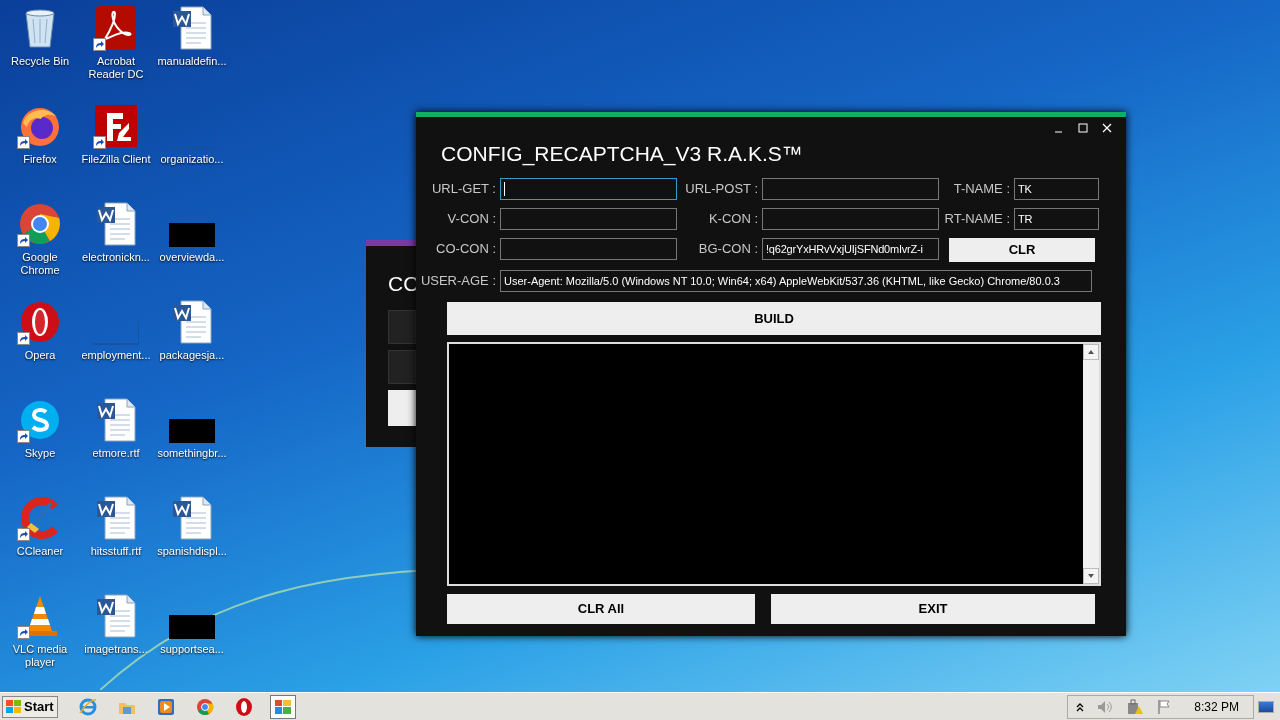 The width and height of the screenshot is (1280, 720). What do you see at coordinates (850, 249) in the screenshot?
I see `text-field: !q62grYxHRvVxjUIjSFNd0mIvrZ-i` at bounding box center [850, 249].